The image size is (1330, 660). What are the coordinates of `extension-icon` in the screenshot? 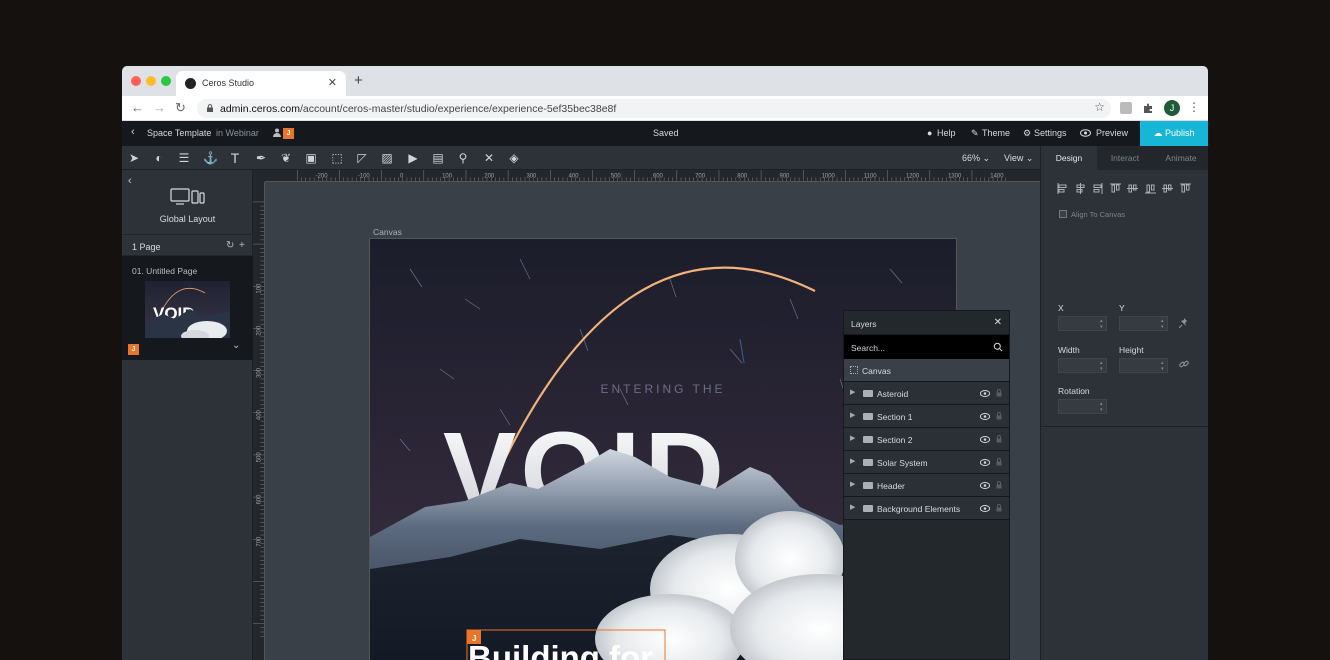 It's located at (1126, 108).